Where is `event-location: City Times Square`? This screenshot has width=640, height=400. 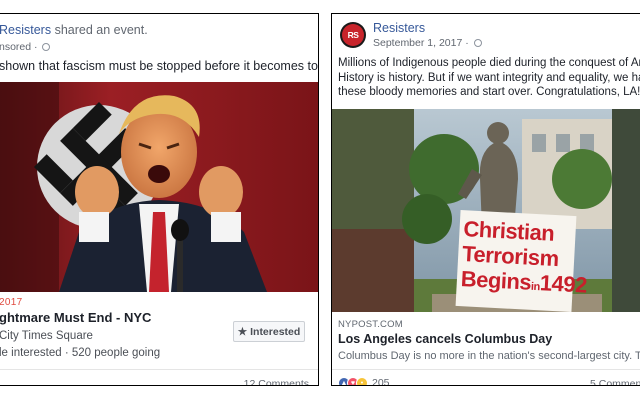 event-location: City Times Square is located at coordinates (46, 336).